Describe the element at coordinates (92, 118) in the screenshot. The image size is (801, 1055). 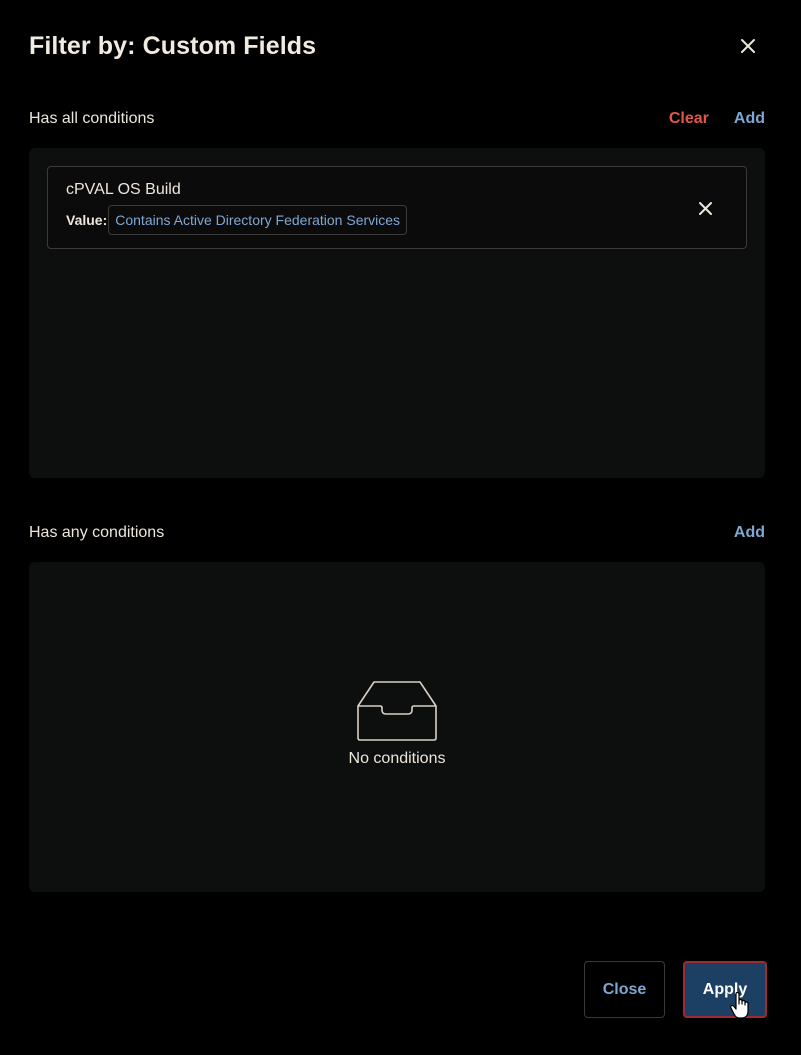
I see `all-conditions-label: Has all conditions` at that location.